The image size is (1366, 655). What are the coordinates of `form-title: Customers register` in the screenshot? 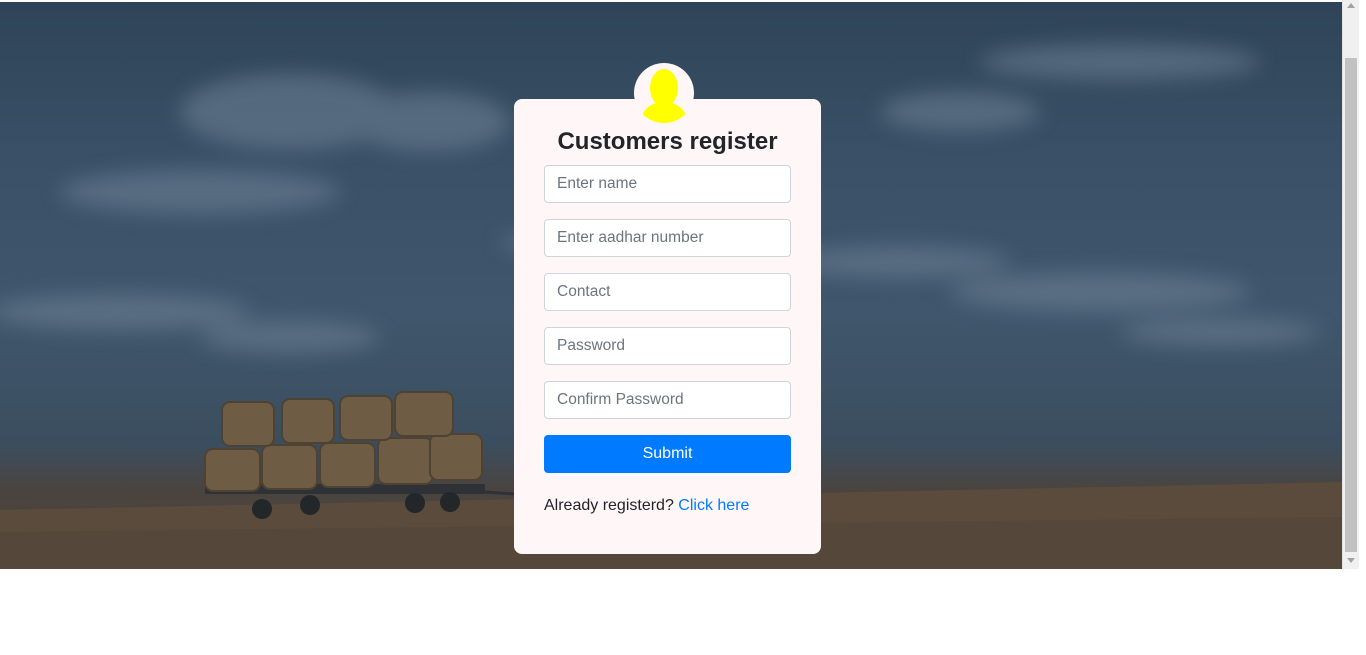 It's located at (667, 141).